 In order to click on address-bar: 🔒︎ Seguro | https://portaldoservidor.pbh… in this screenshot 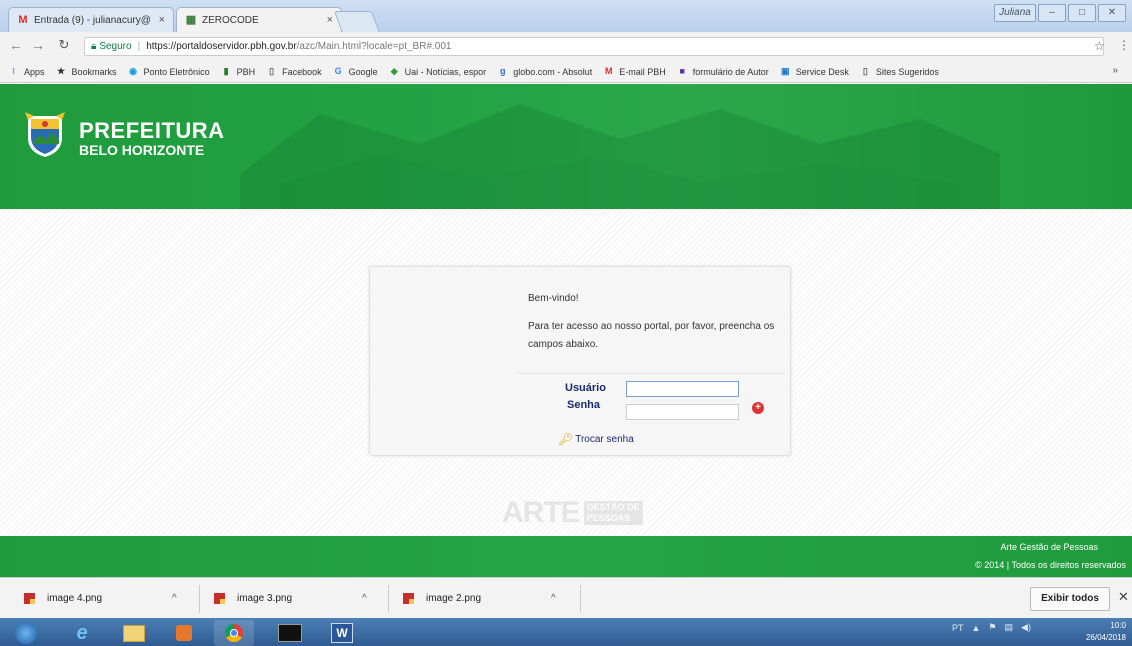, I will do `click(594, 46)`.